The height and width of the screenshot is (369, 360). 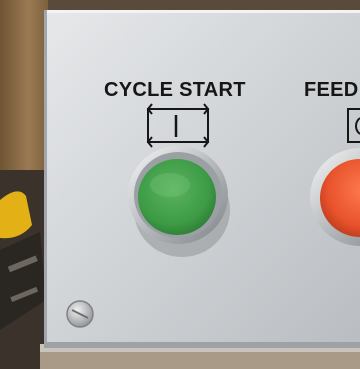 What do you see at coordinates (80, 314) in the screenshot?
I see `screw` at bounding box center [80, 314].